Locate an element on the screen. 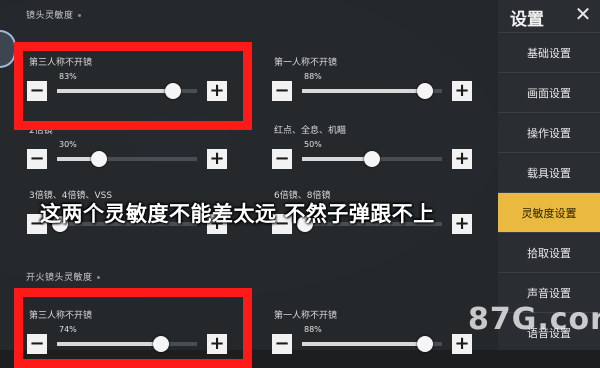 This screenshot has width=600, height=368. sidebar-item-controls: 操作设置 is located at coordinates (549, 132).